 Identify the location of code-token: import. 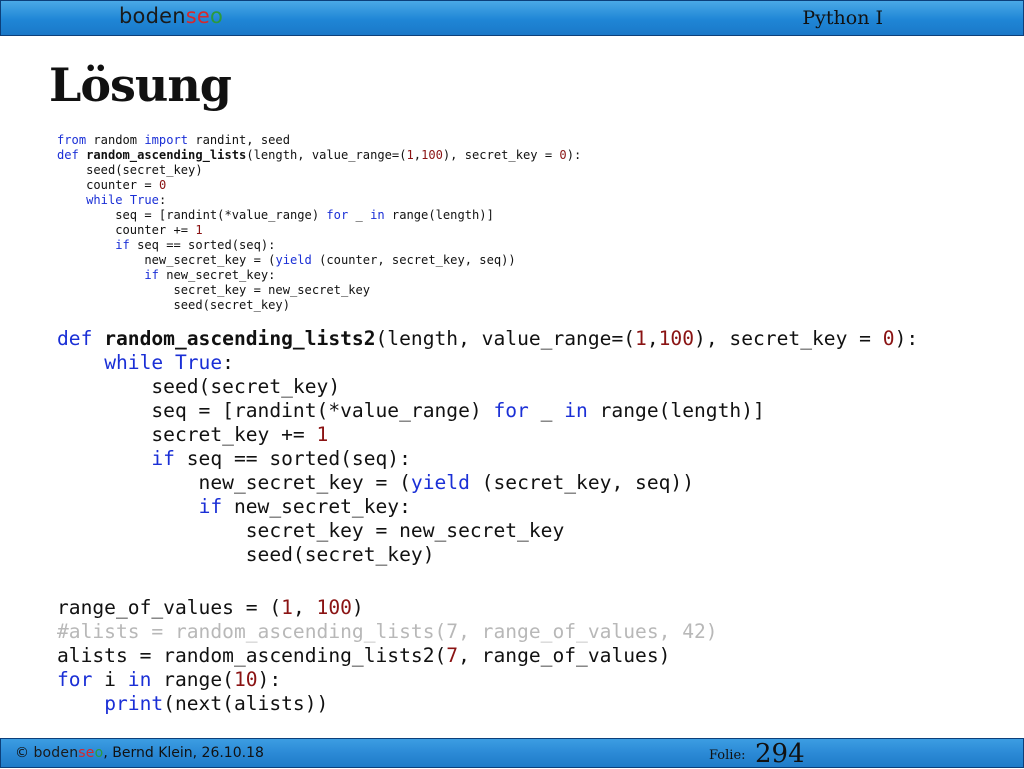
(166, 140).